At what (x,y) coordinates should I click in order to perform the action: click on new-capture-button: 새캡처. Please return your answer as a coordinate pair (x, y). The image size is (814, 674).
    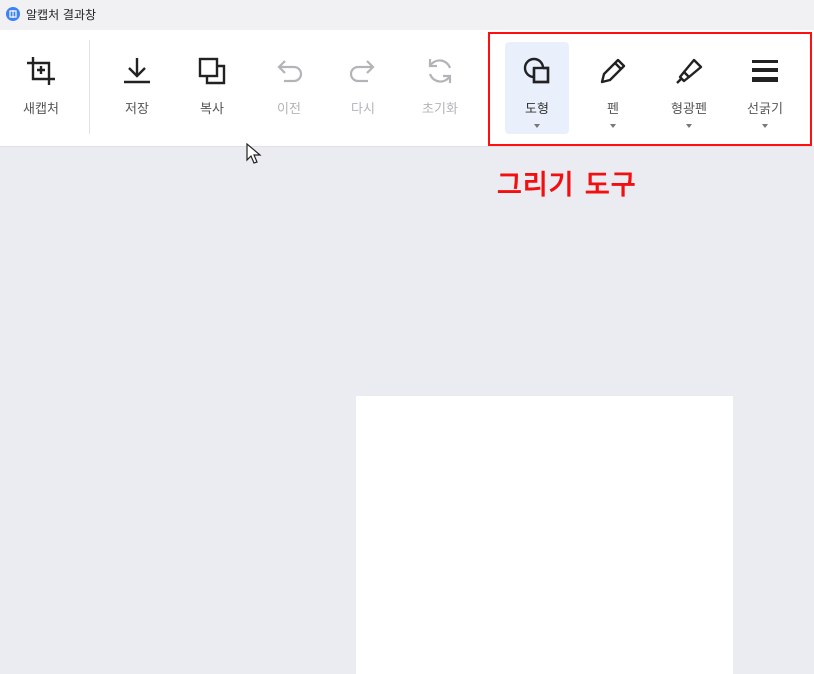
    Looking at the image, I should click on (41, 88).